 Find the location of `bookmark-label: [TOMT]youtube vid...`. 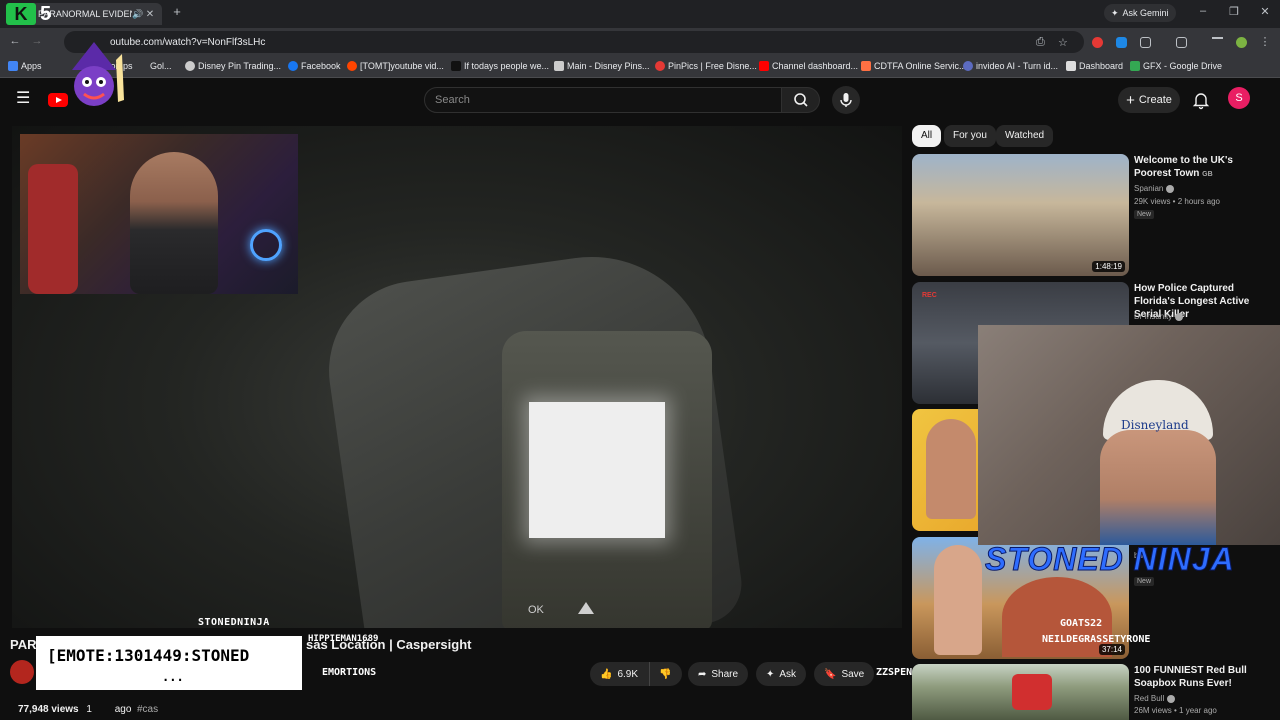

bookmark-label: [TOMT]youtube vid... is located at coordinates (402, 66).